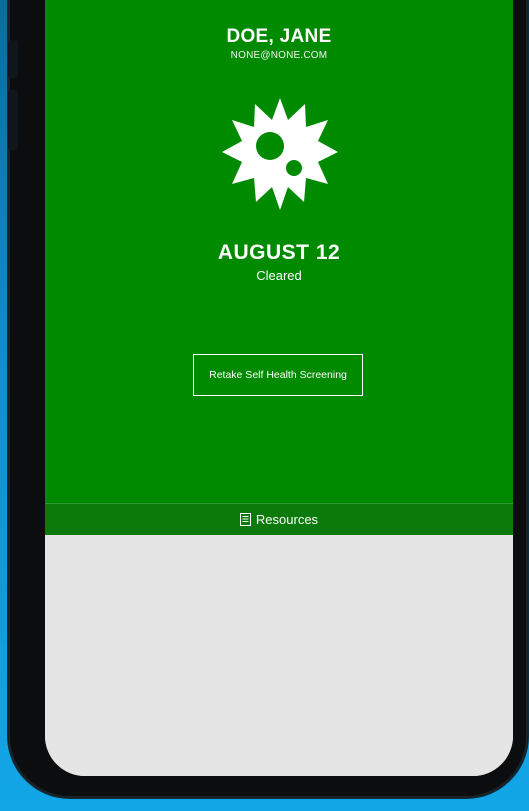 The width and height of the screenshot is (529, 811). What do you see at coordinates (280, 154) in the screenshot?
I see `virus-icon` at bounding box center [280, 154].